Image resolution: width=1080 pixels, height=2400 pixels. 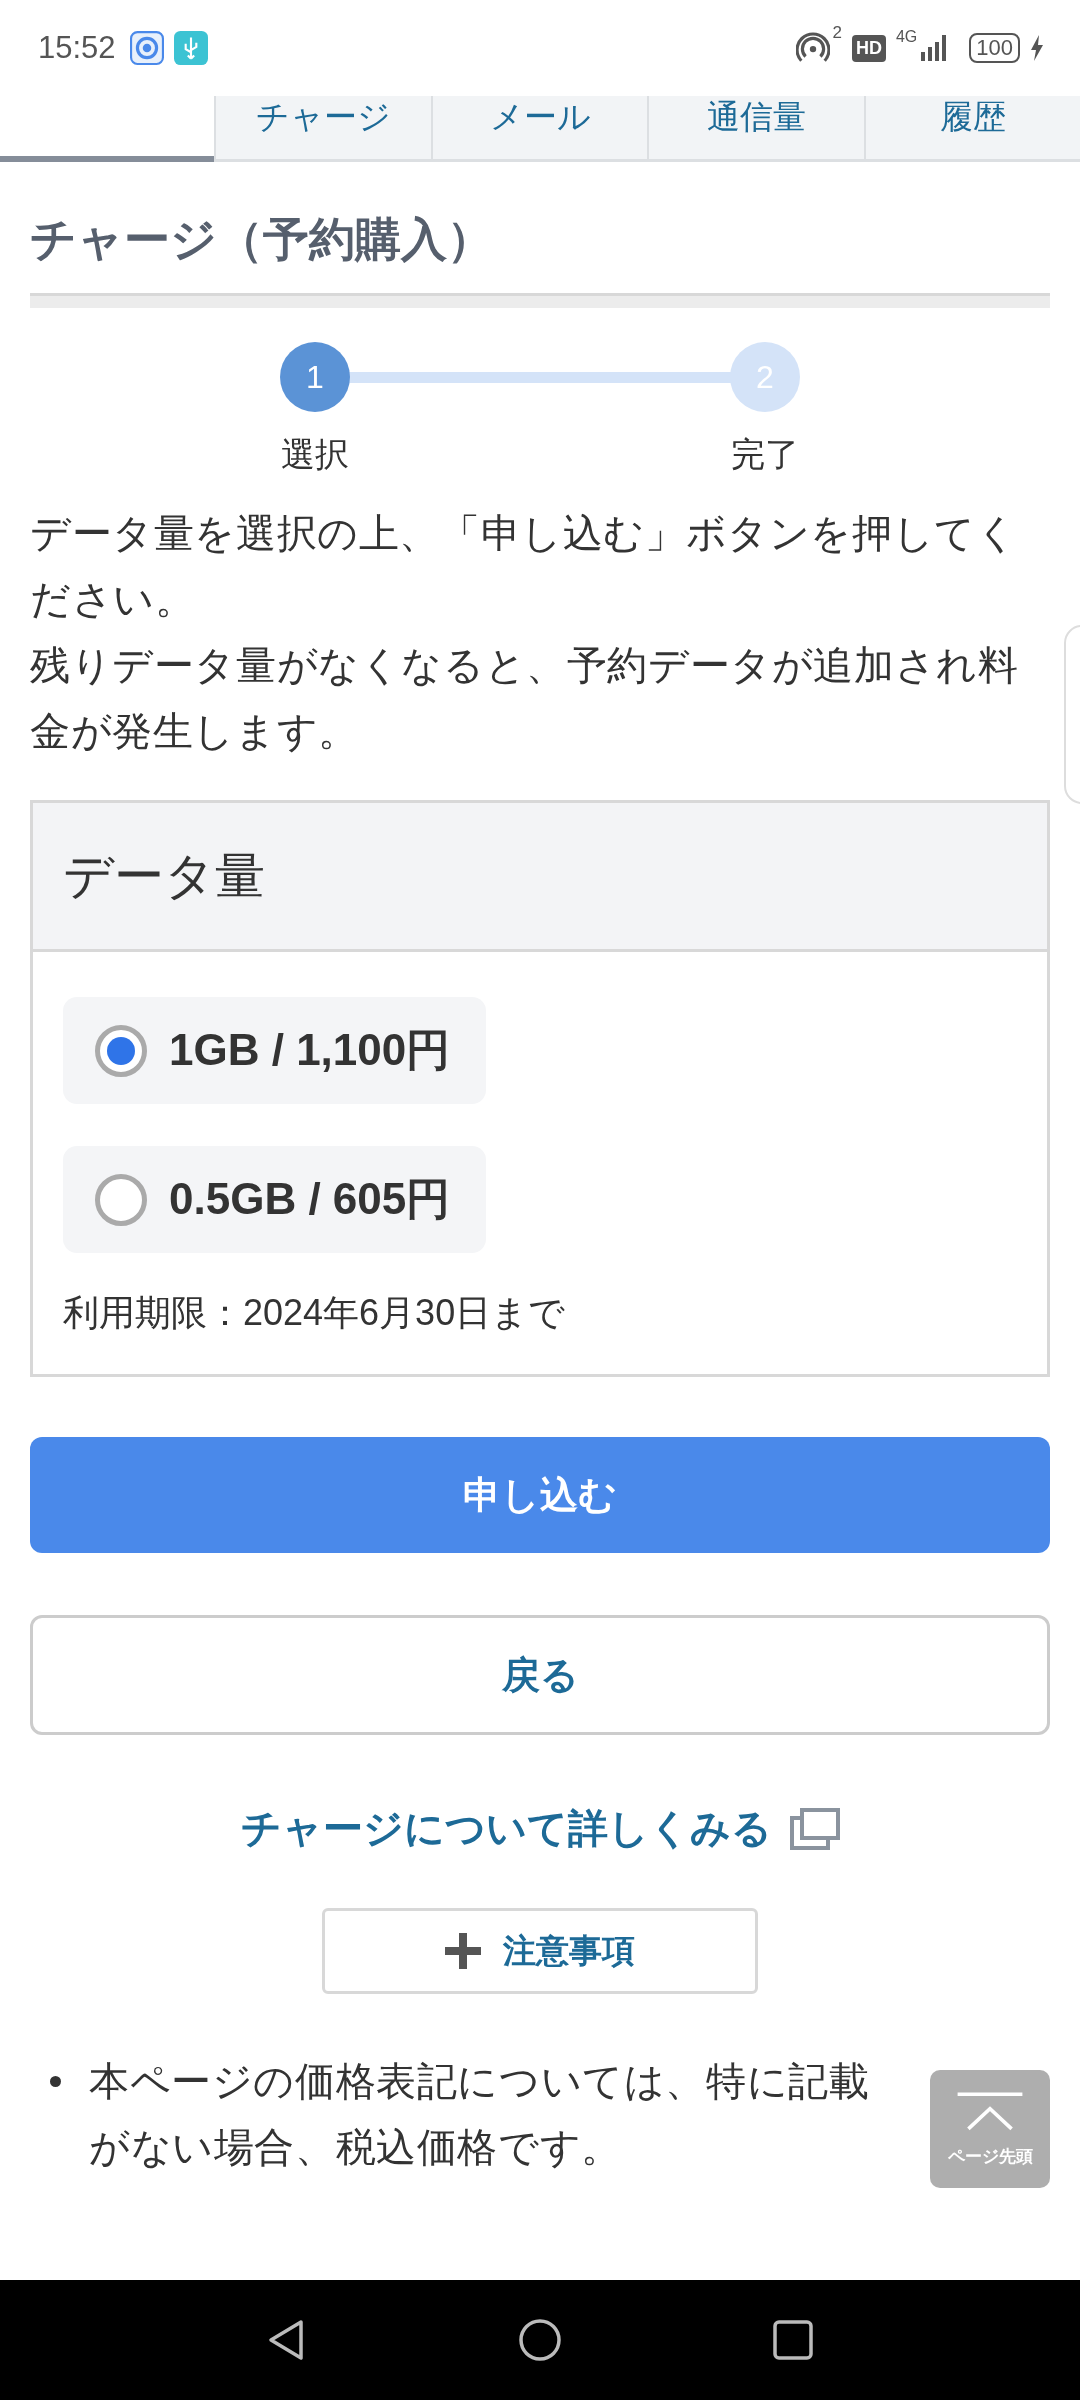 I want to click on step-label: 完了, so click(x=765, y=455).